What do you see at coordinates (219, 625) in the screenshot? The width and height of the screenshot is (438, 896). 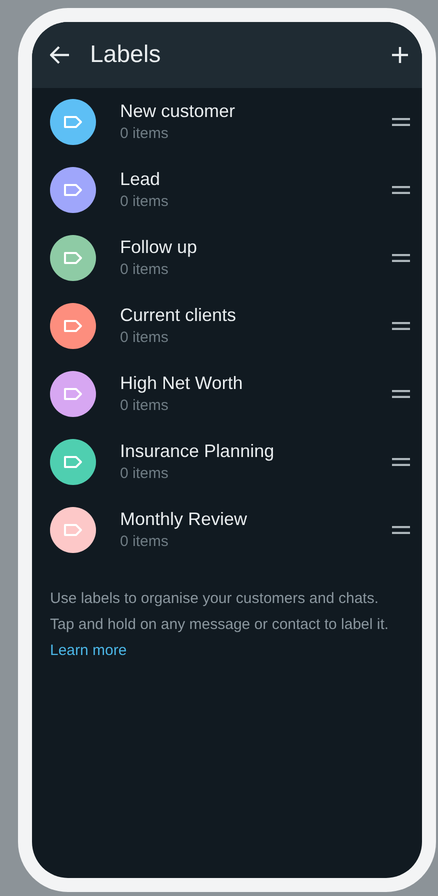 I see `help-text: Use labels to organise your customers and chats. Tap and hold on any message or contact to label it. Learn more` at bounding box center [219, 625].